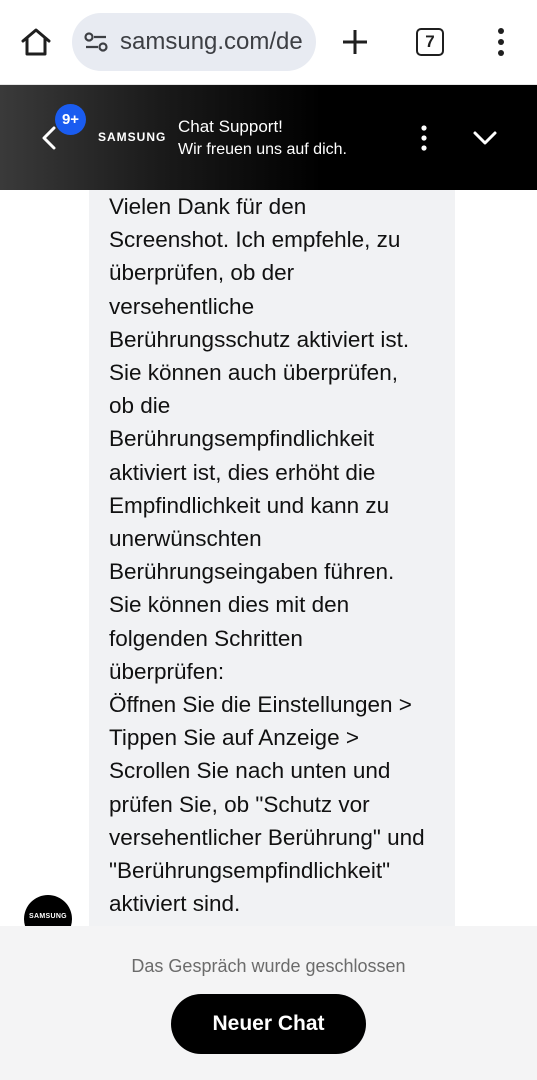 The width and height of the screenshot is (537, 1080). Describe the element at coordinates (96, 42) in the screenshot. I see `site-settings-icon` at that location.